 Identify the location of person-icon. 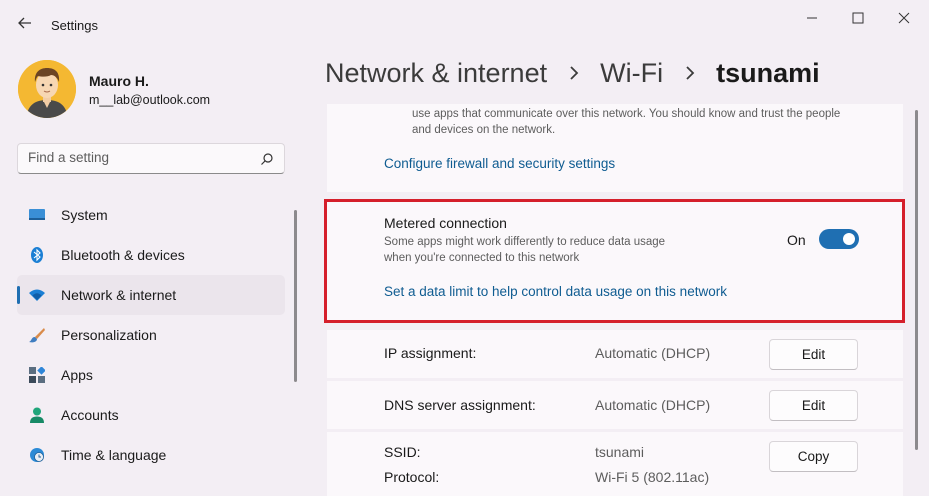
(37, 415).